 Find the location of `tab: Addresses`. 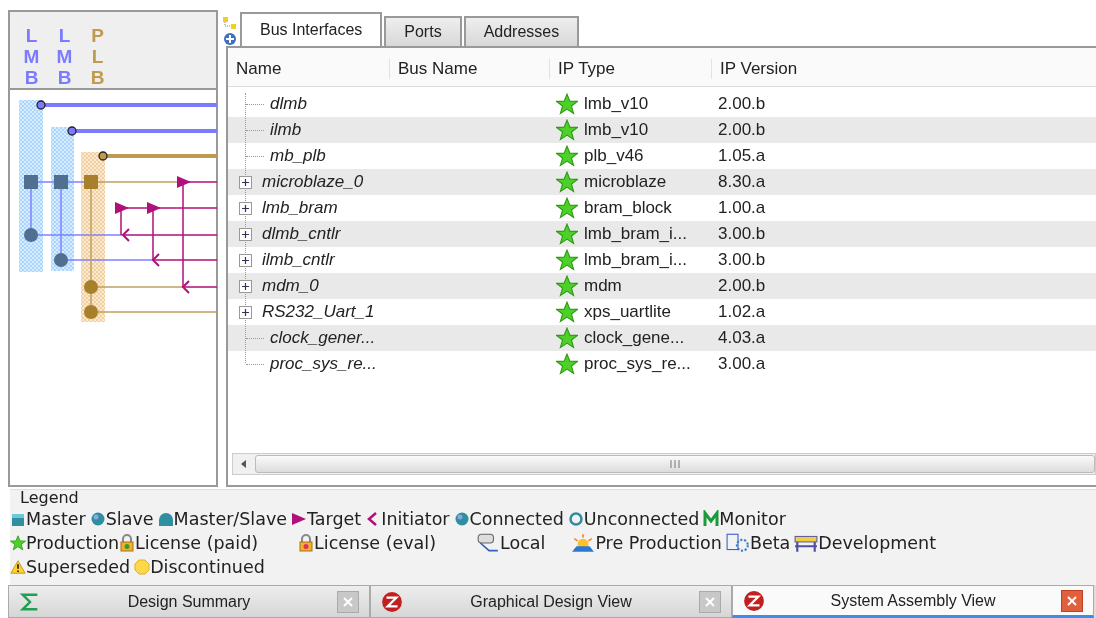

tab: Addresses is located at coordinates (521, 31).